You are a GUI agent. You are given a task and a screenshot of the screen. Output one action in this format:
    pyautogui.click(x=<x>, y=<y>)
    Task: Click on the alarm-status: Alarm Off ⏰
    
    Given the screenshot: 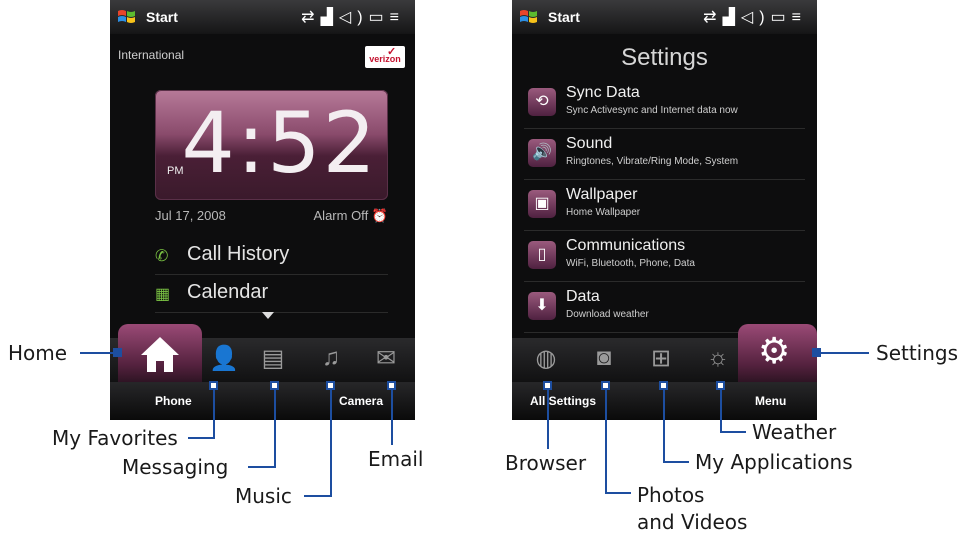 What is the action you would take?
    pyautogui.click(x=351, y=216)
    